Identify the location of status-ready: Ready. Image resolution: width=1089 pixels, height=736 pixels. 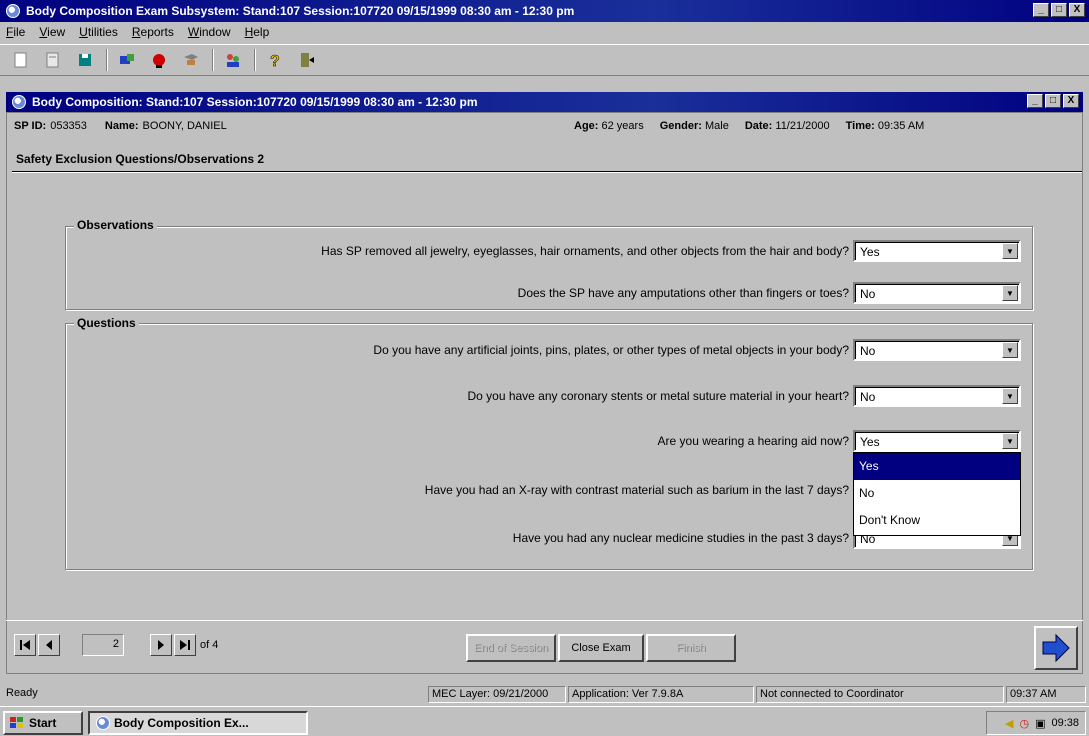
(22, 693).